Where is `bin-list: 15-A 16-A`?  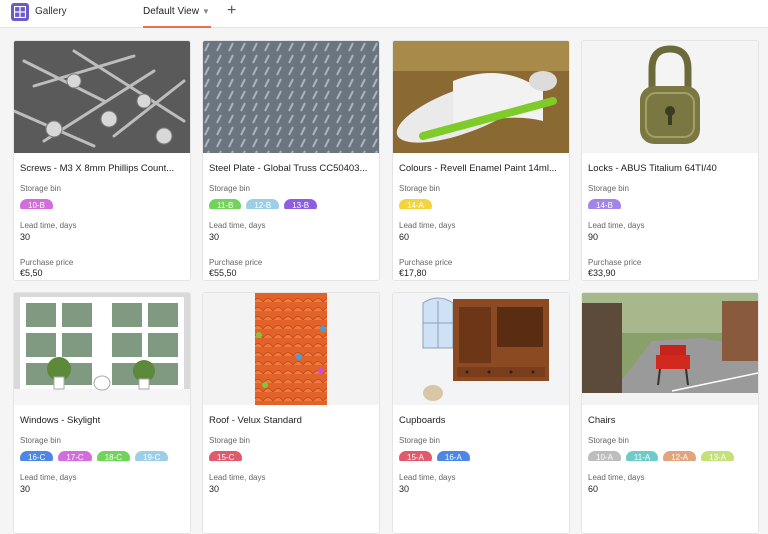
bin-list: 15-A 16-A is located at coordinates (484, 454).